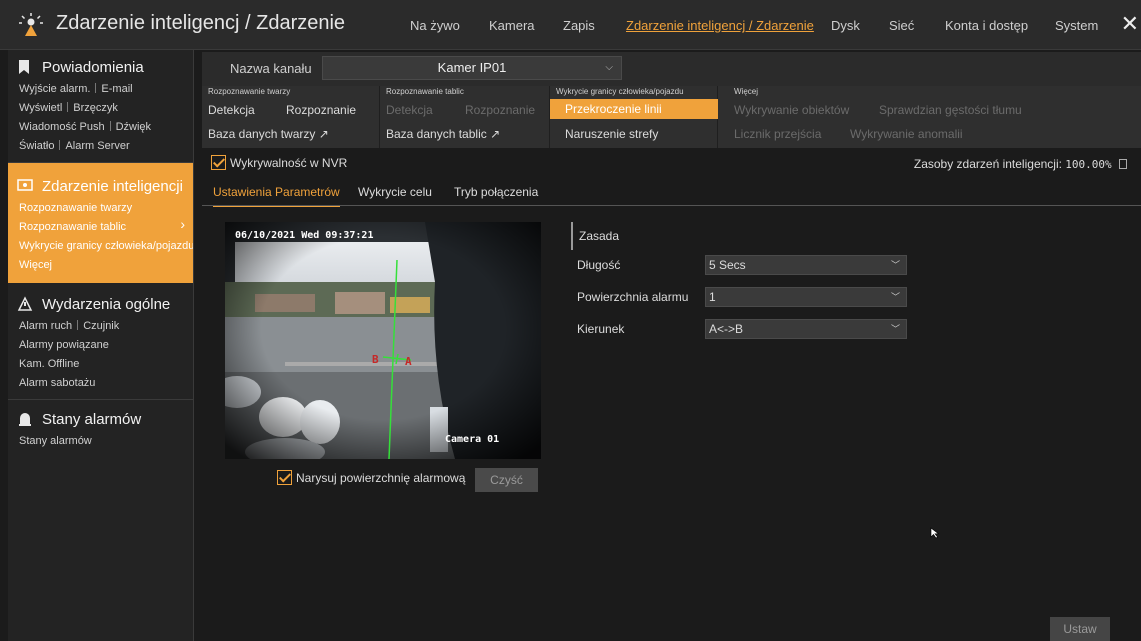  I want to click on sidebar-title-general: Wydarzenia ogólne, so click(106, 304).